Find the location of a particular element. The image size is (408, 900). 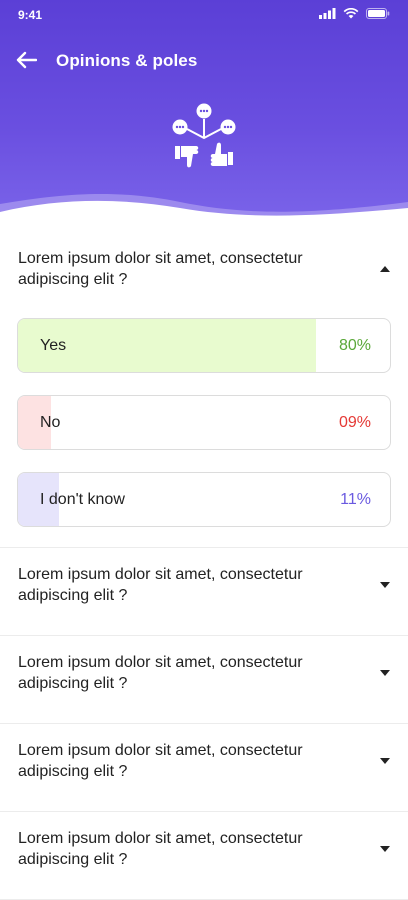

poll-option-label: I don't know is located at coordinates (82, 499).